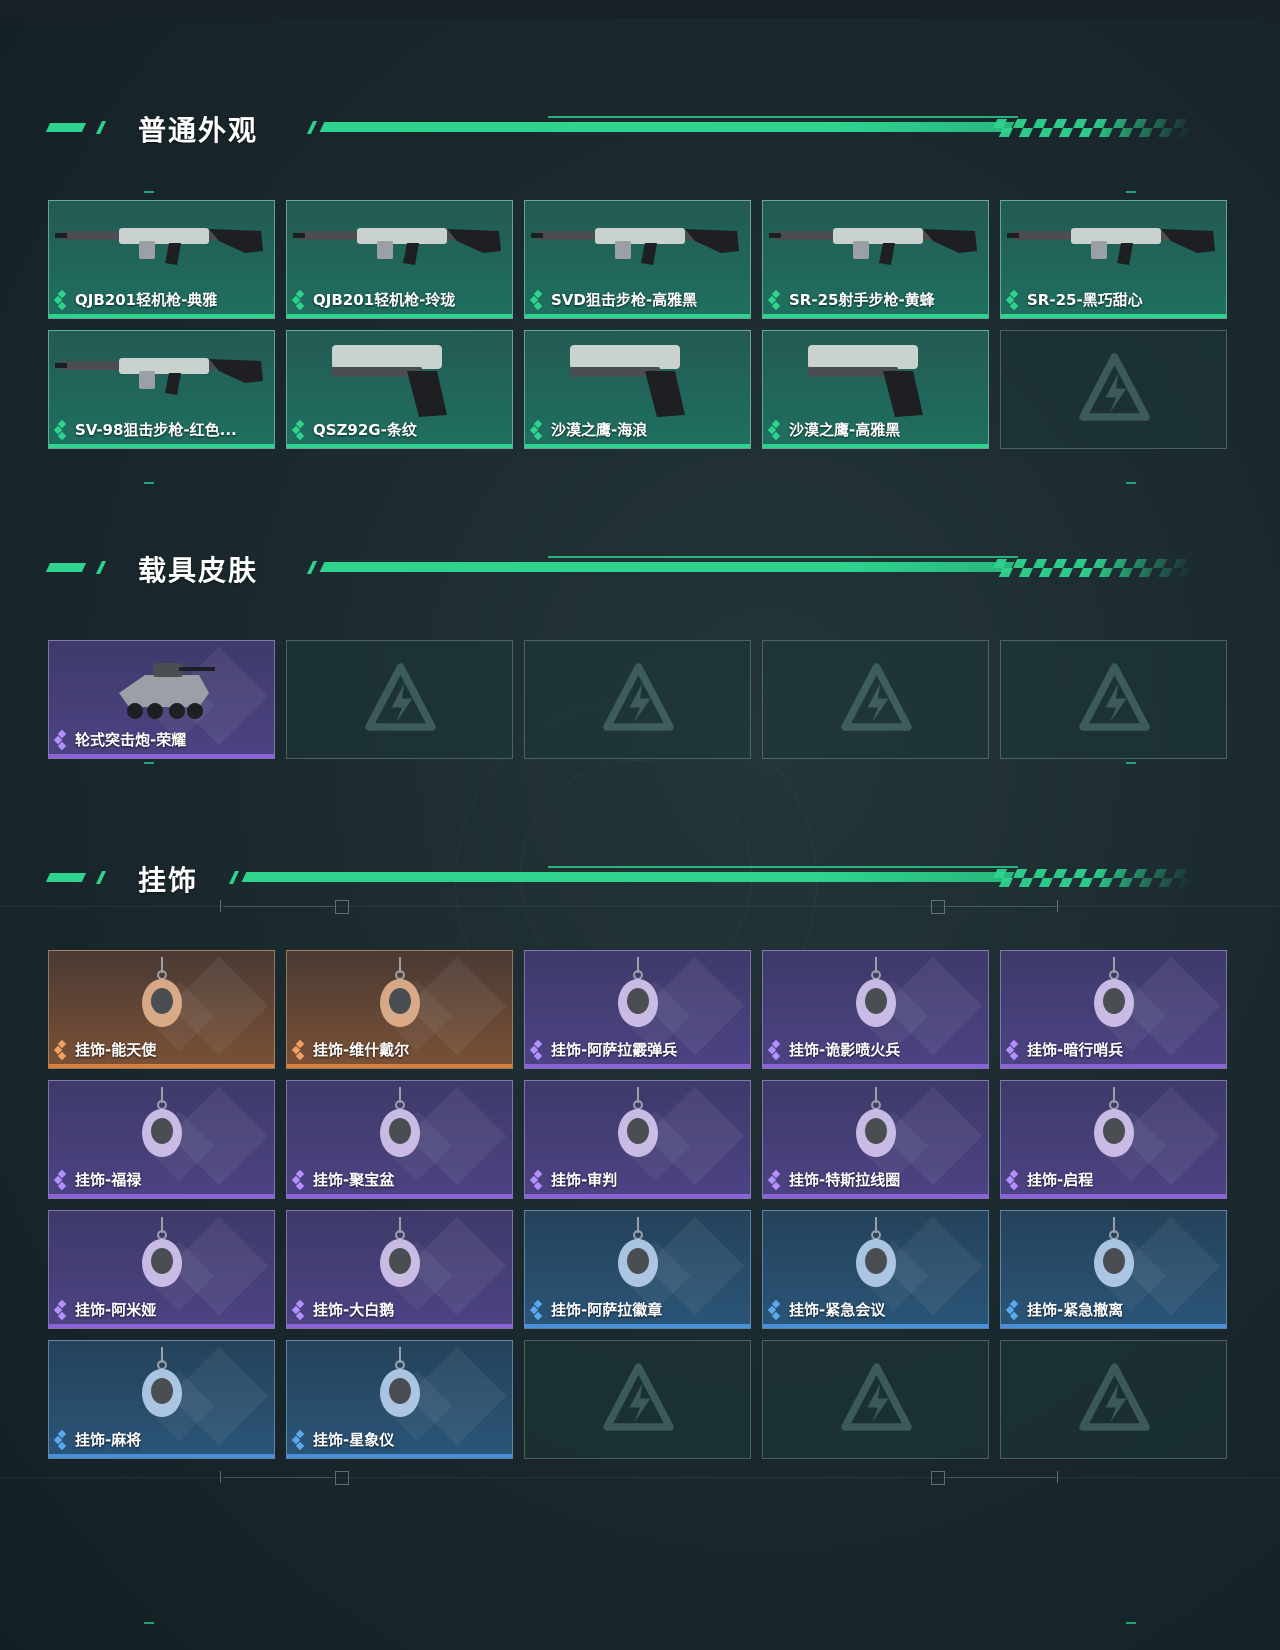 Image resolution: width=1280 pixels, height=1650 pixels. What do you see at coordinates (1113, 1139) in the screenshot?
I see `charm-card: 挂饰-启程` at bounding box center [1113, 1139].